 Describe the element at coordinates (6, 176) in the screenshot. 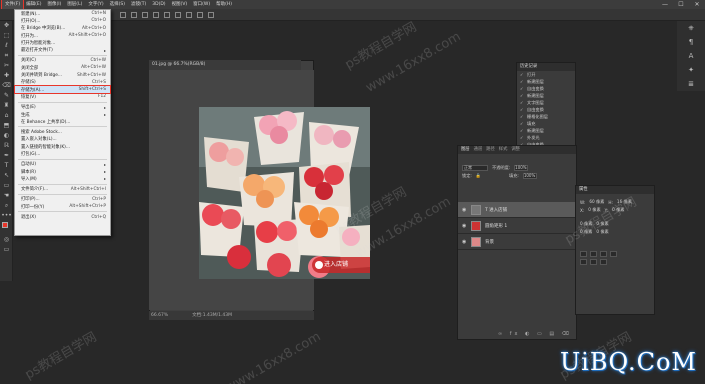

I see `path-select-icon: ↖` at that location.